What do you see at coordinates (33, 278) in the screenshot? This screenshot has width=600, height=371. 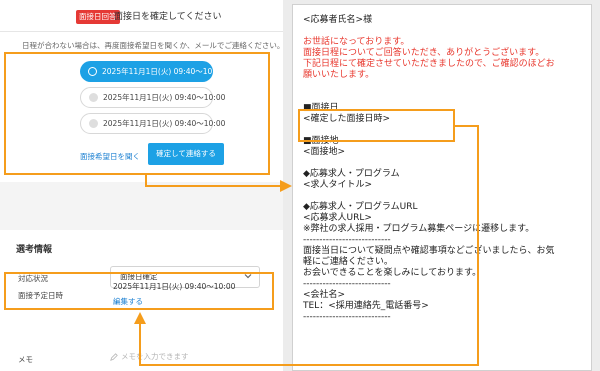 I see `status-label: 対応状況` at bounding box center [33, 278].